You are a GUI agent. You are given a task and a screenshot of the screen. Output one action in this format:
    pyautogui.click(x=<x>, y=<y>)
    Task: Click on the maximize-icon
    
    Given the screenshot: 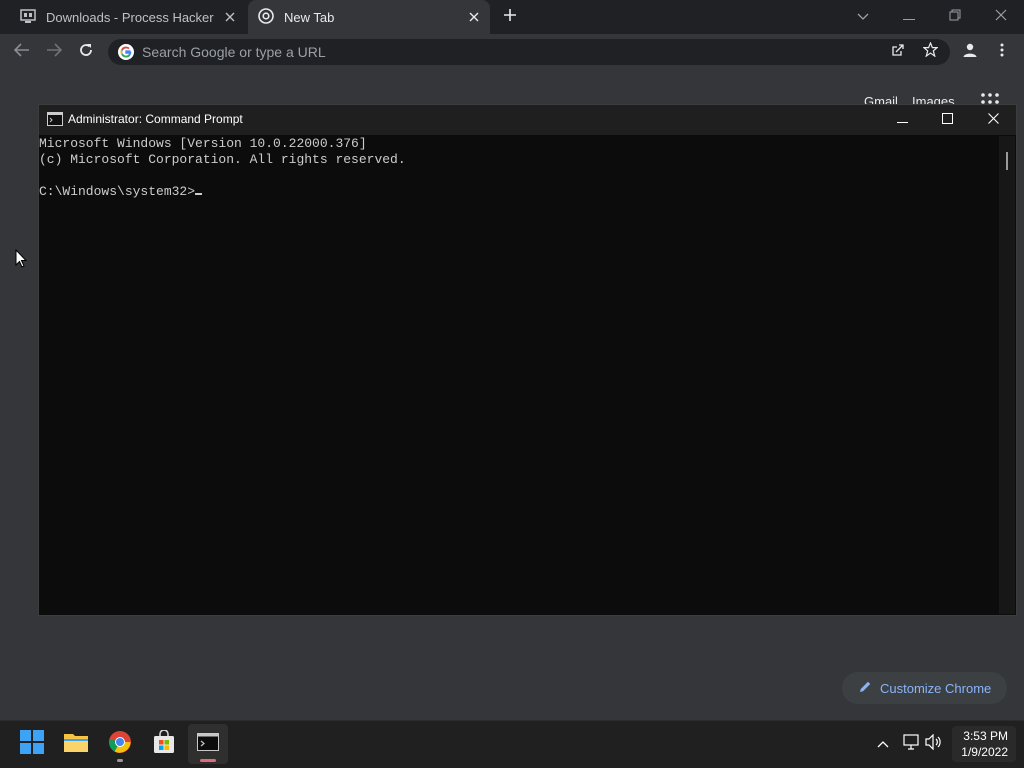 What is the action you would take?
    pyautogui.click(x=947, y=120)
    